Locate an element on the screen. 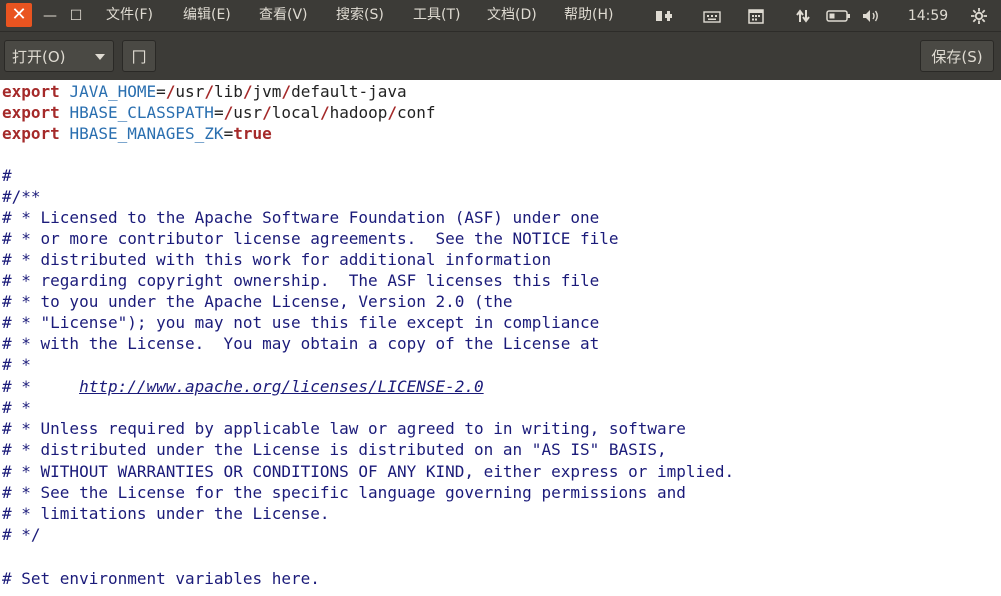  maximize-button: ☐ is located at coordinates (76, 15).